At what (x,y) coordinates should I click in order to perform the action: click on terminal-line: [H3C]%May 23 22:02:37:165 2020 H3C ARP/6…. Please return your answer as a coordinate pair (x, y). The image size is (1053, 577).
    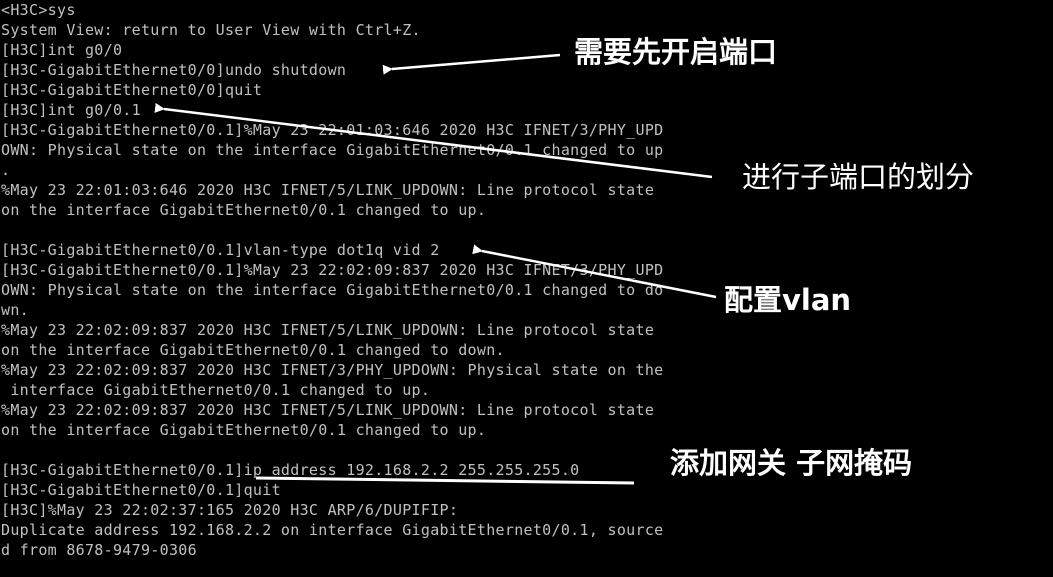
    Looking at the image, I should click on (230, 510).